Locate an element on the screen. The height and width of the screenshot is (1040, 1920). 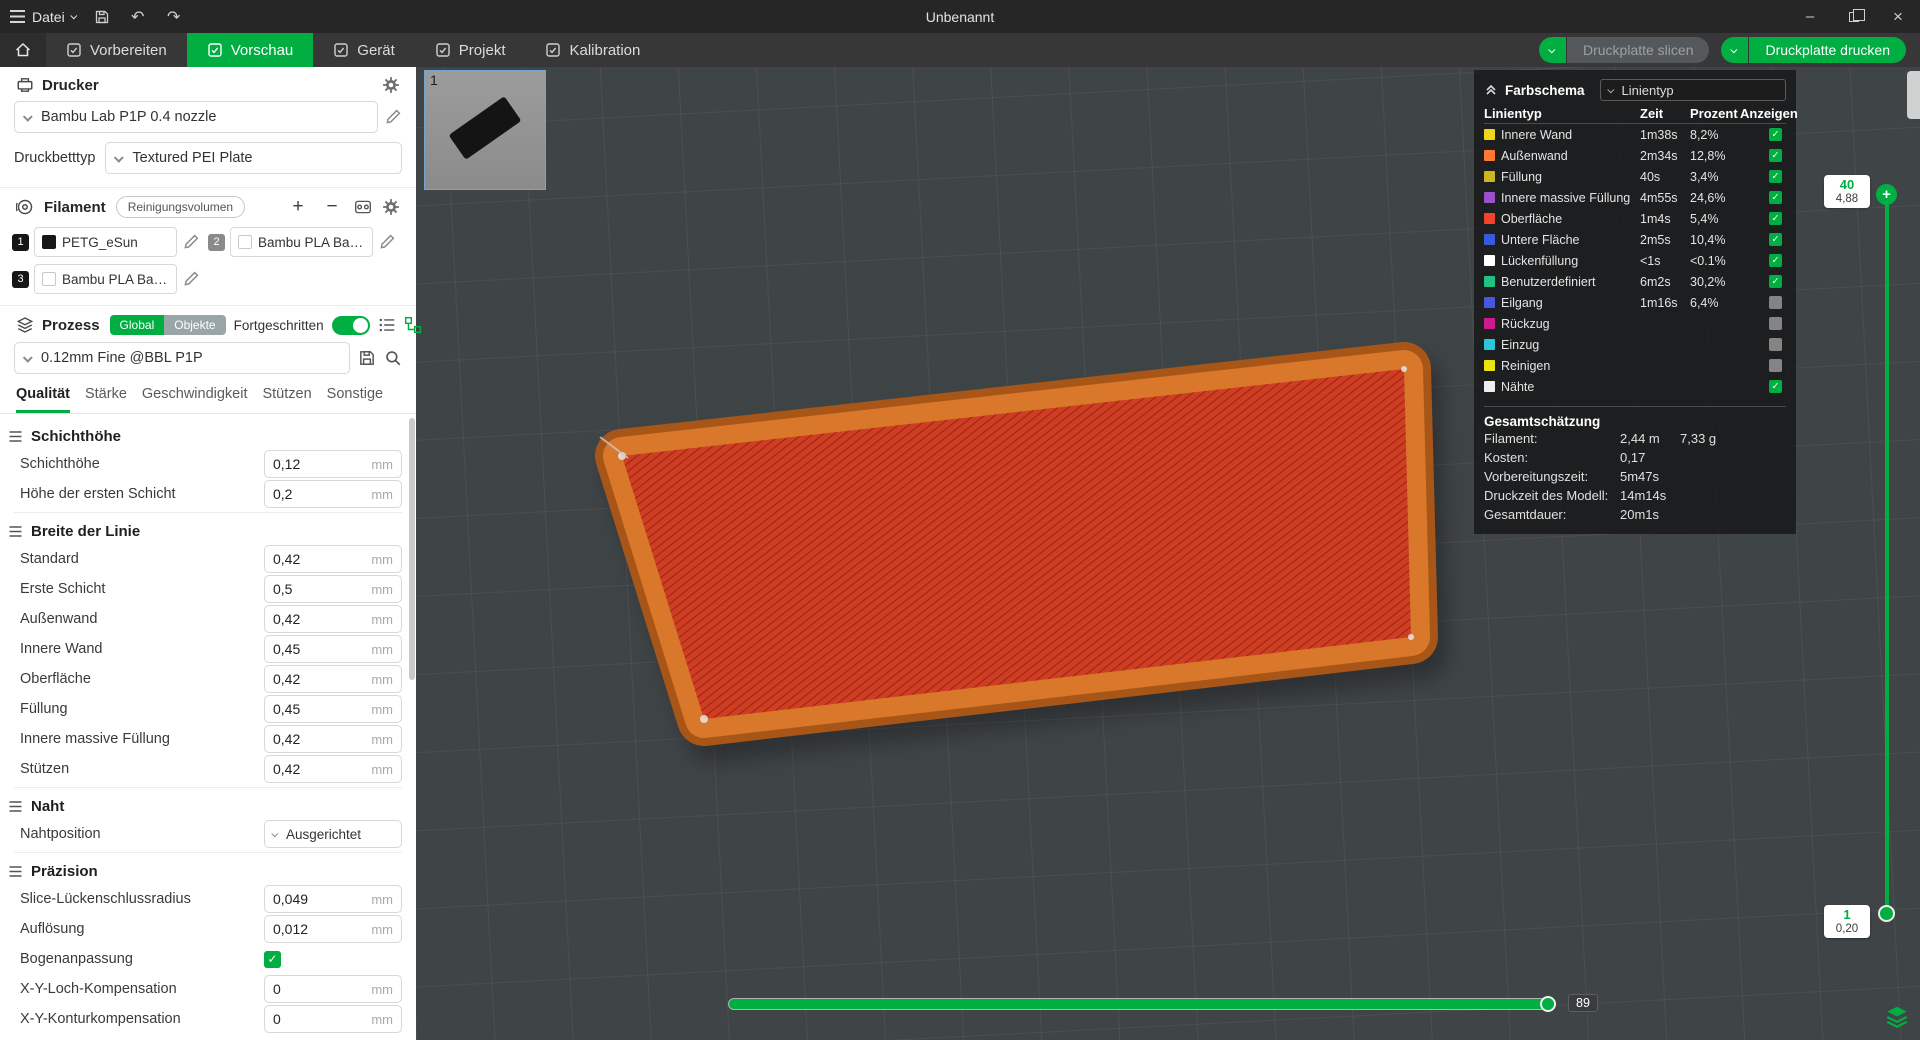
undo-button: ↶ is located at coordinates (138, 17).